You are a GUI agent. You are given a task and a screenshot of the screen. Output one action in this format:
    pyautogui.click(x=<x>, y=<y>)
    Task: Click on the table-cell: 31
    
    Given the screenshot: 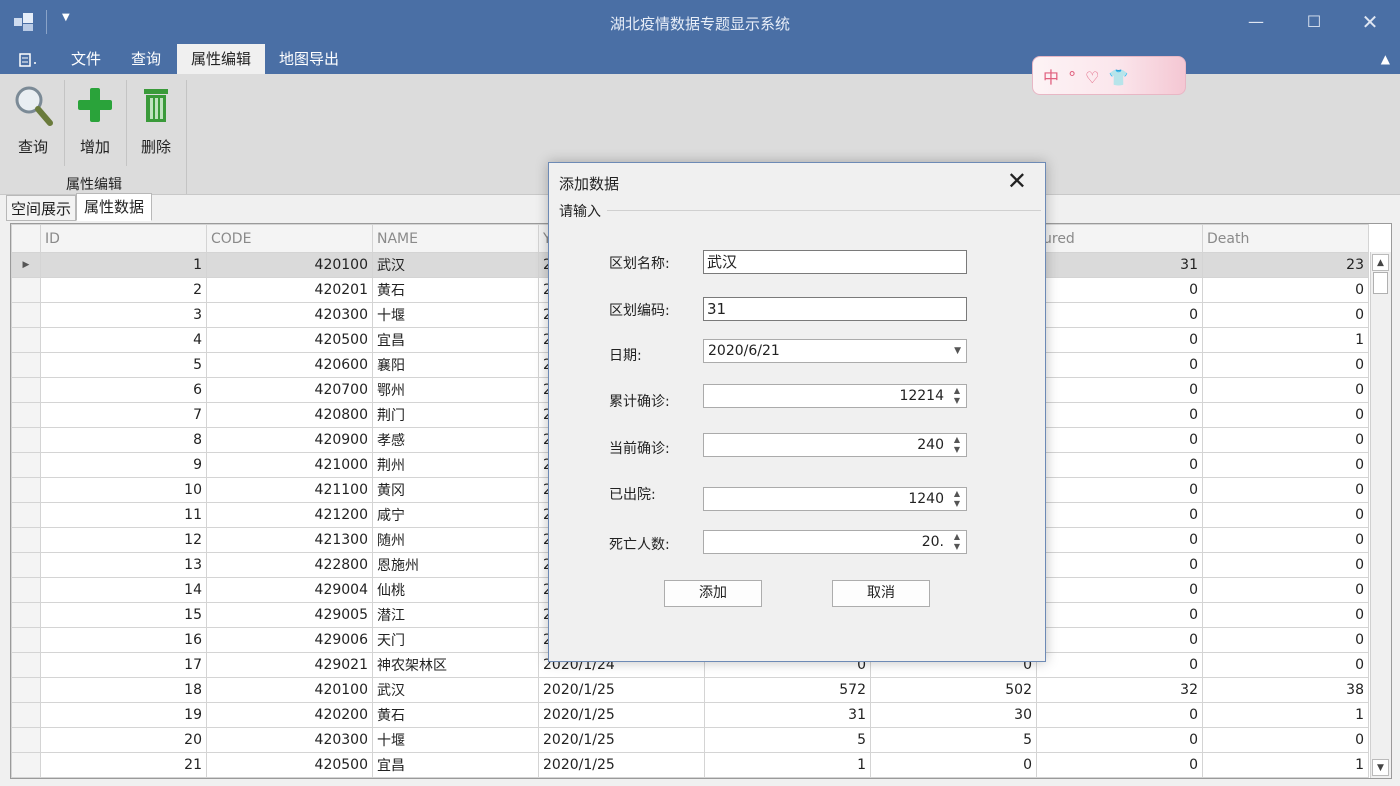 What is the action you would take?
    pyautogui.click(x=787, y=715)
    